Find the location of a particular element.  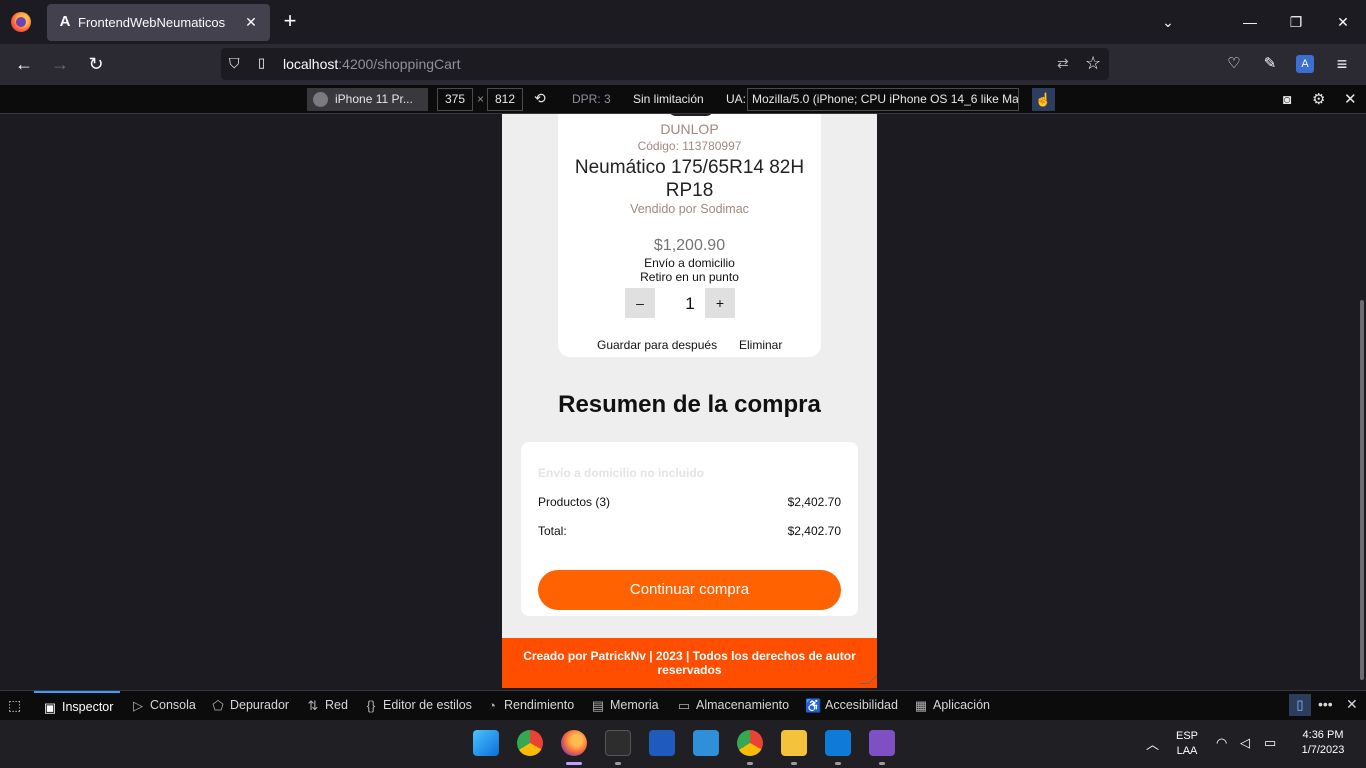

close-window-icon: ✕ is located at coordinates (1343, 22).